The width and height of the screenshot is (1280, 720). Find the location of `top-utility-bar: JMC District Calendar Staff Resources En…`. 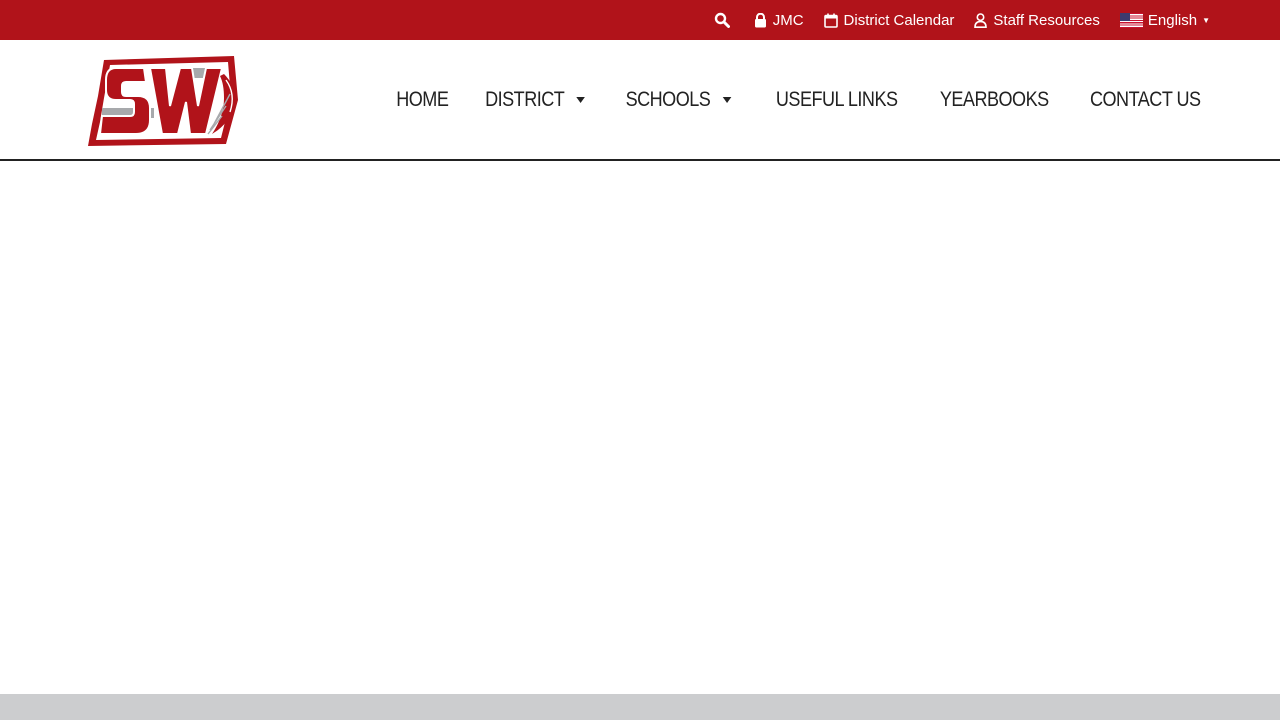

top-utility-bar: JMC District Calendar Staff Resources En… is located at coordinates (640, 20).